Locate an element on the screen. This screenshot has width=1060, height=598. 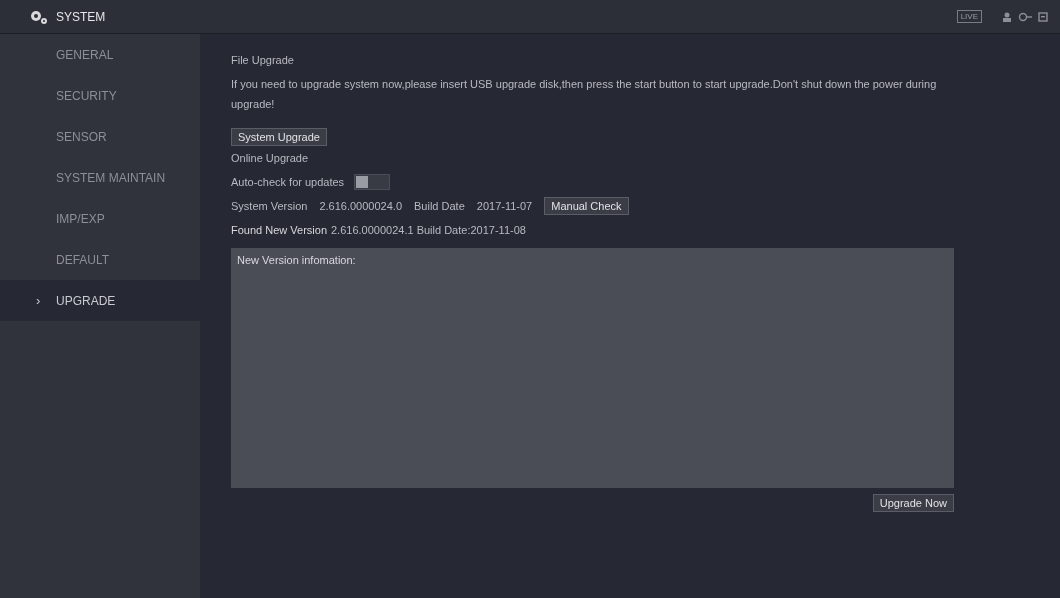
system-version-value: 2.616.0000024.0 is located at coordinates (360, 206).